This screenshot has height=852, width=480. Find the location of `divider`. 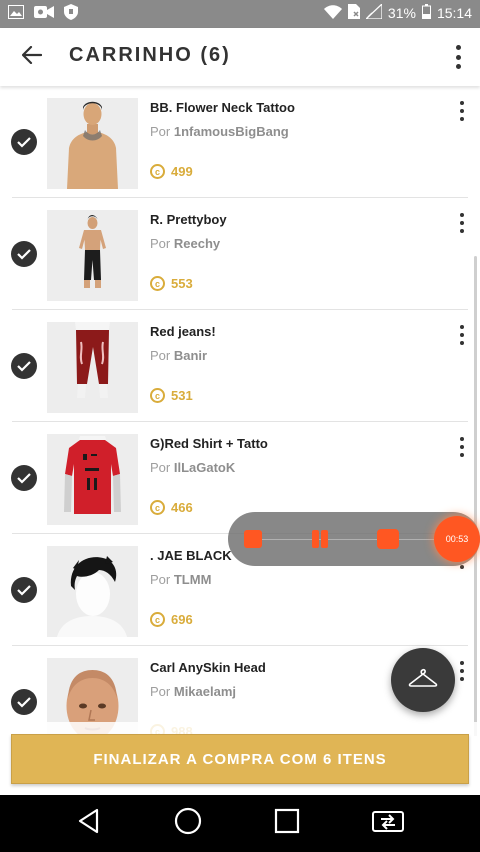

divider is located at coordinates (354, 539).